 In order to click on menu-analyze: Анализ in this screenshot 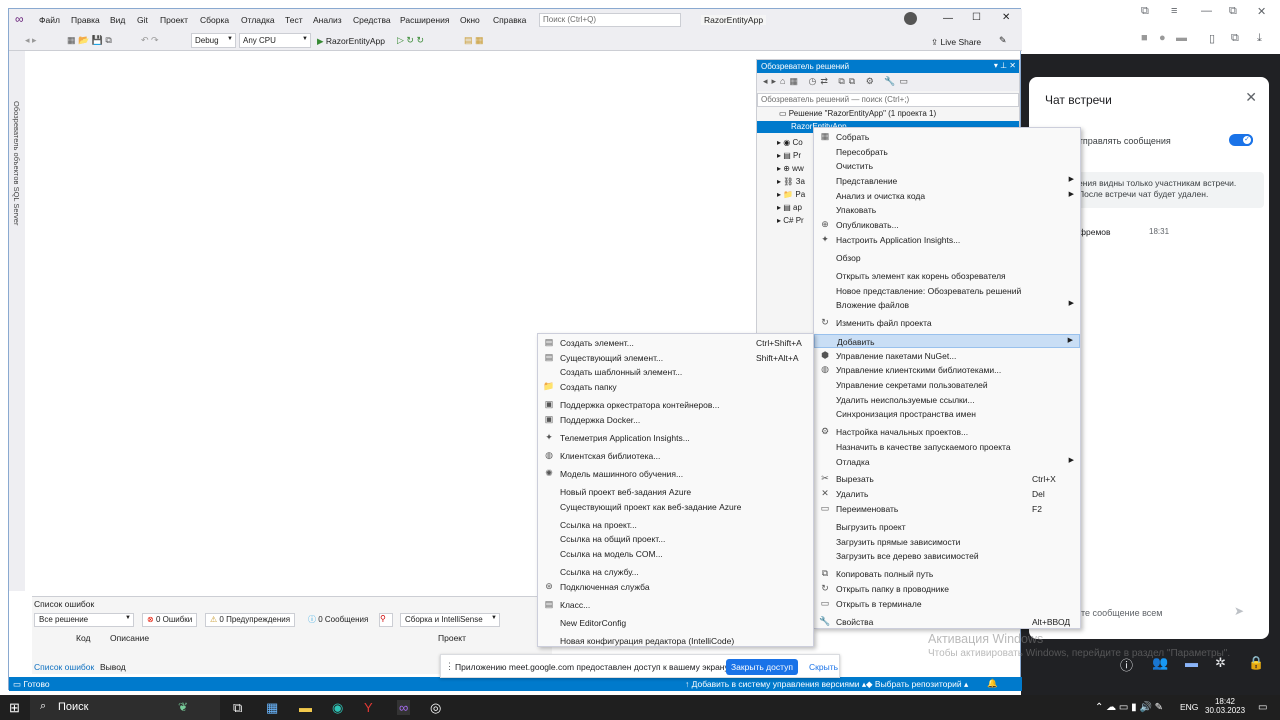, I will do `click(327, 20)`.